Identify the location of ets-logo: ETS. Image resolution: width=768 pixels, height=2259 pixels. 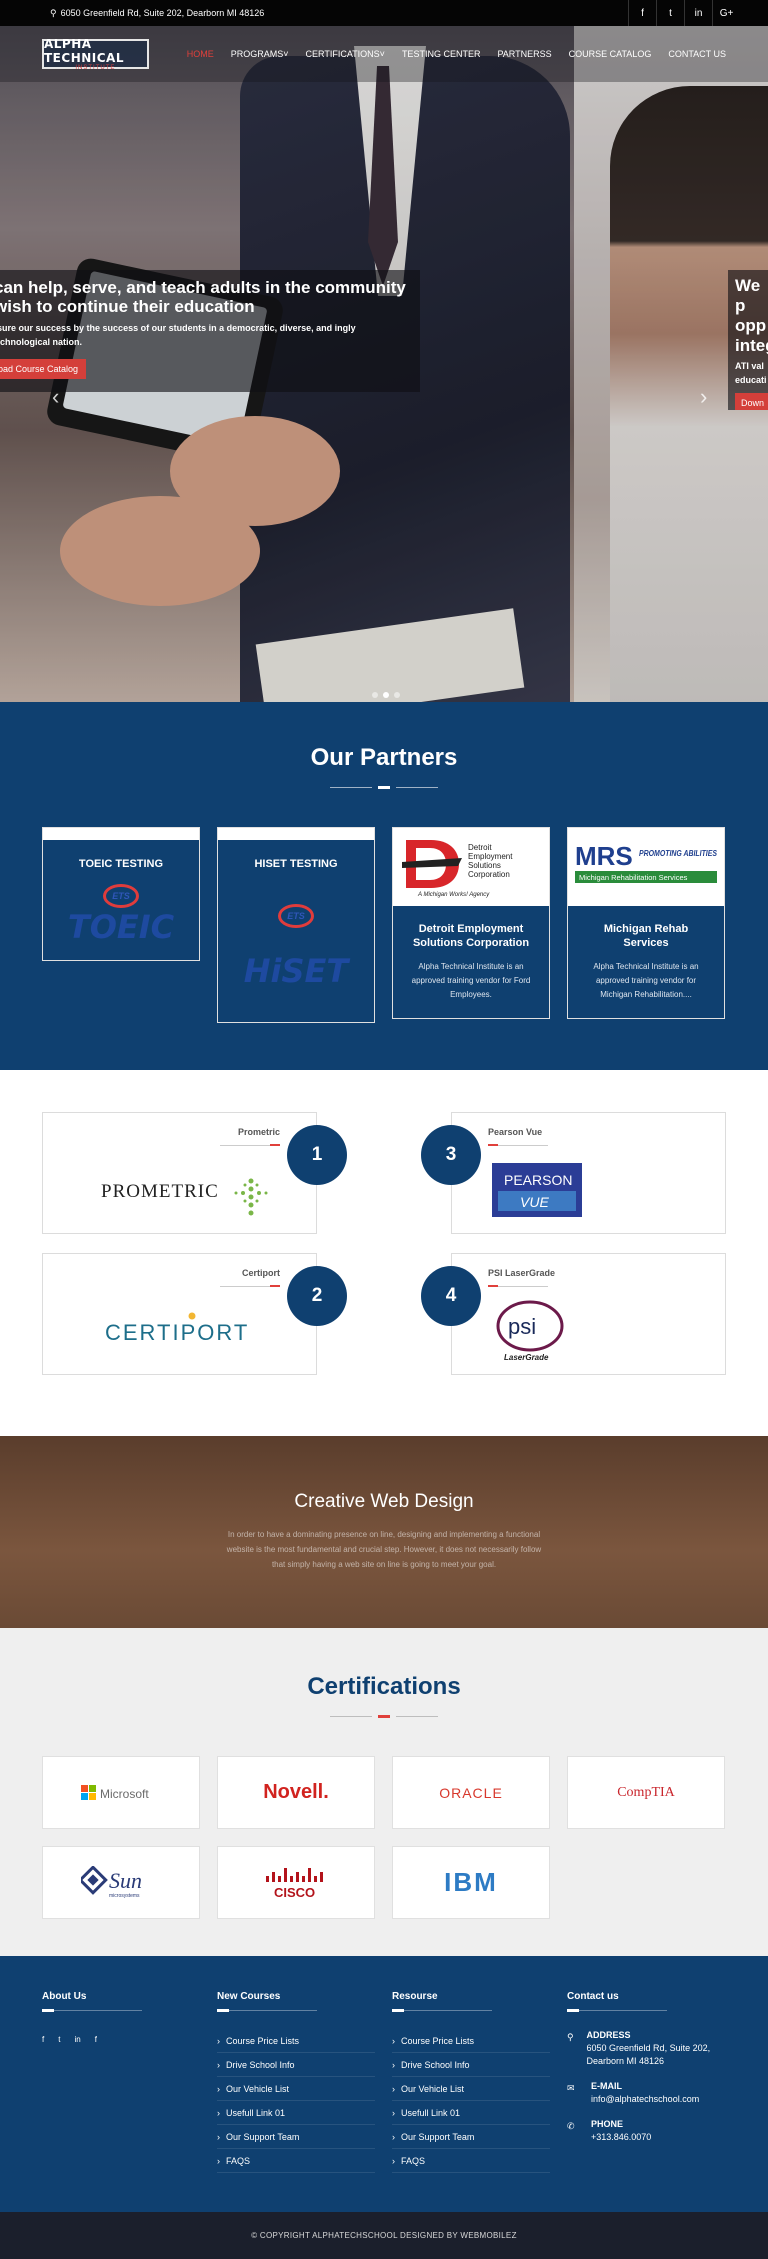
(296, 916).